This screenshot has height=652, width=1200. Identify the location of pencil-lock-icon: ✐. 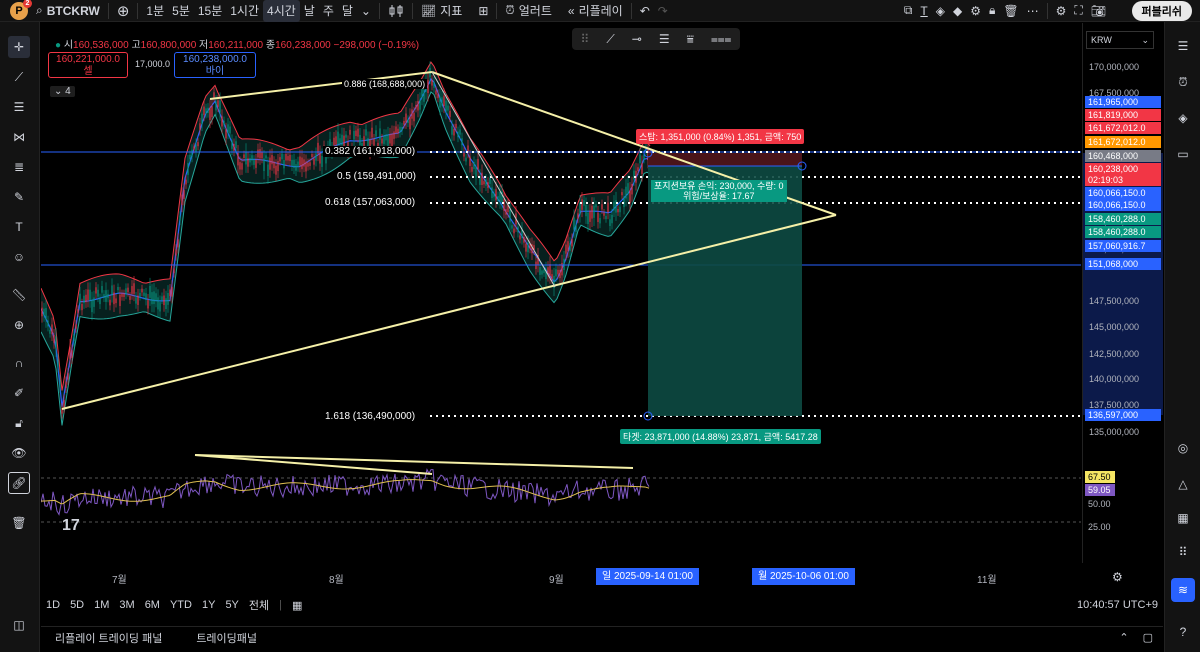
(19, 393).